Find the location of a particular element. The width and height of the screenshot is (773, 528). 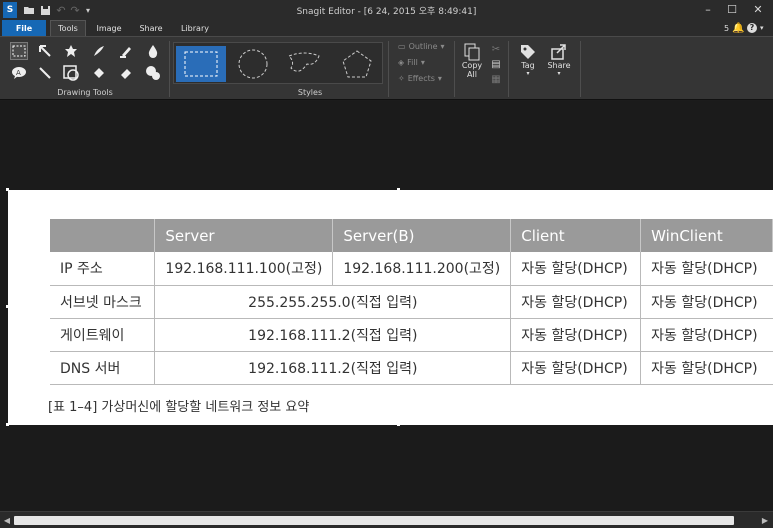

share-icon is located at coordinates (558, 52).